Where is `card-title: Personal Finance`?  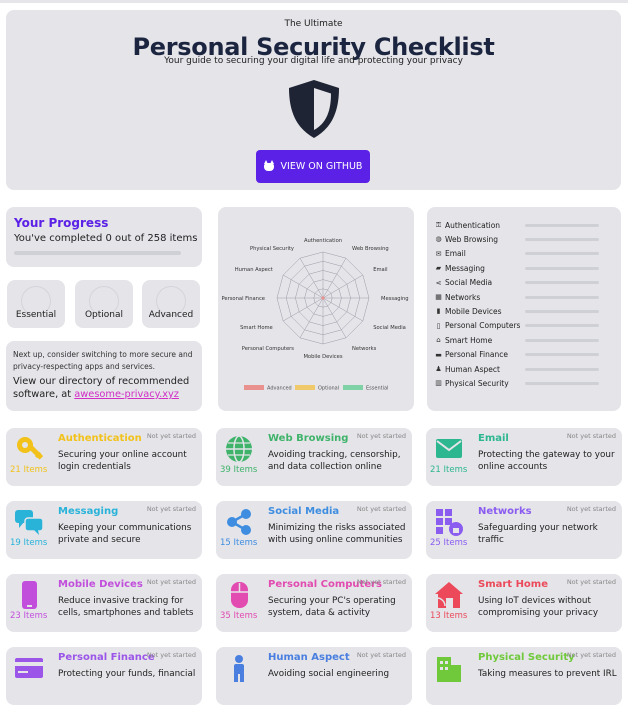 card-title: Personal Finance is located at coordinates (106, 657).